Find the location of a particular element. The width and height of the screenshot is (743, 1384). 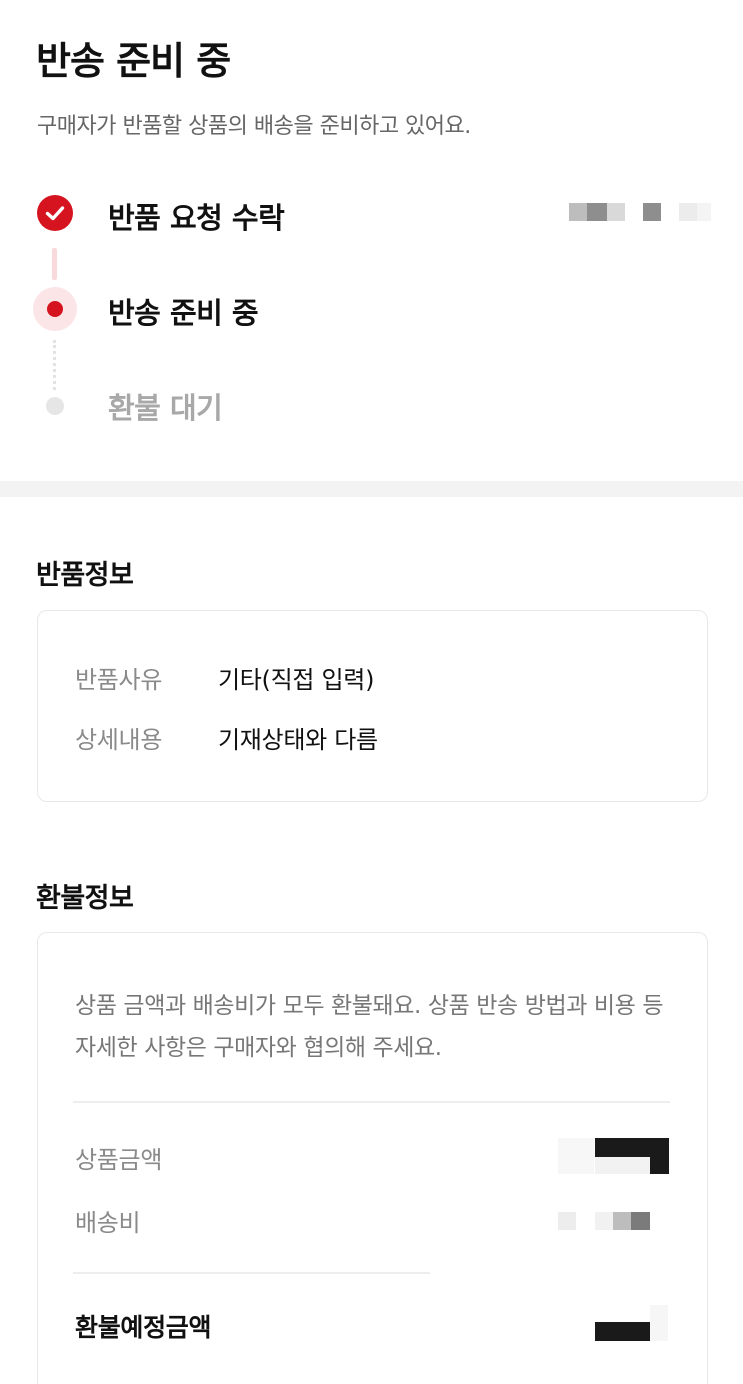

step-connector-completed is located at coordinates (54, 264).